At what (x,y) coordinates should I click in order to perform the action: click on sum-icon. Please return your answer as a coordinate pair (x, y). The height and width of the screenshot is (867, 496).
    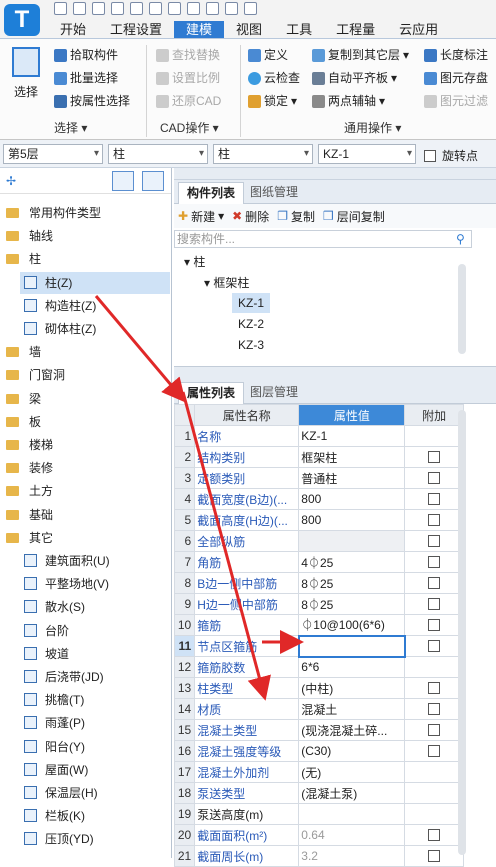
    Looking at the image, I should click on (155, 8).